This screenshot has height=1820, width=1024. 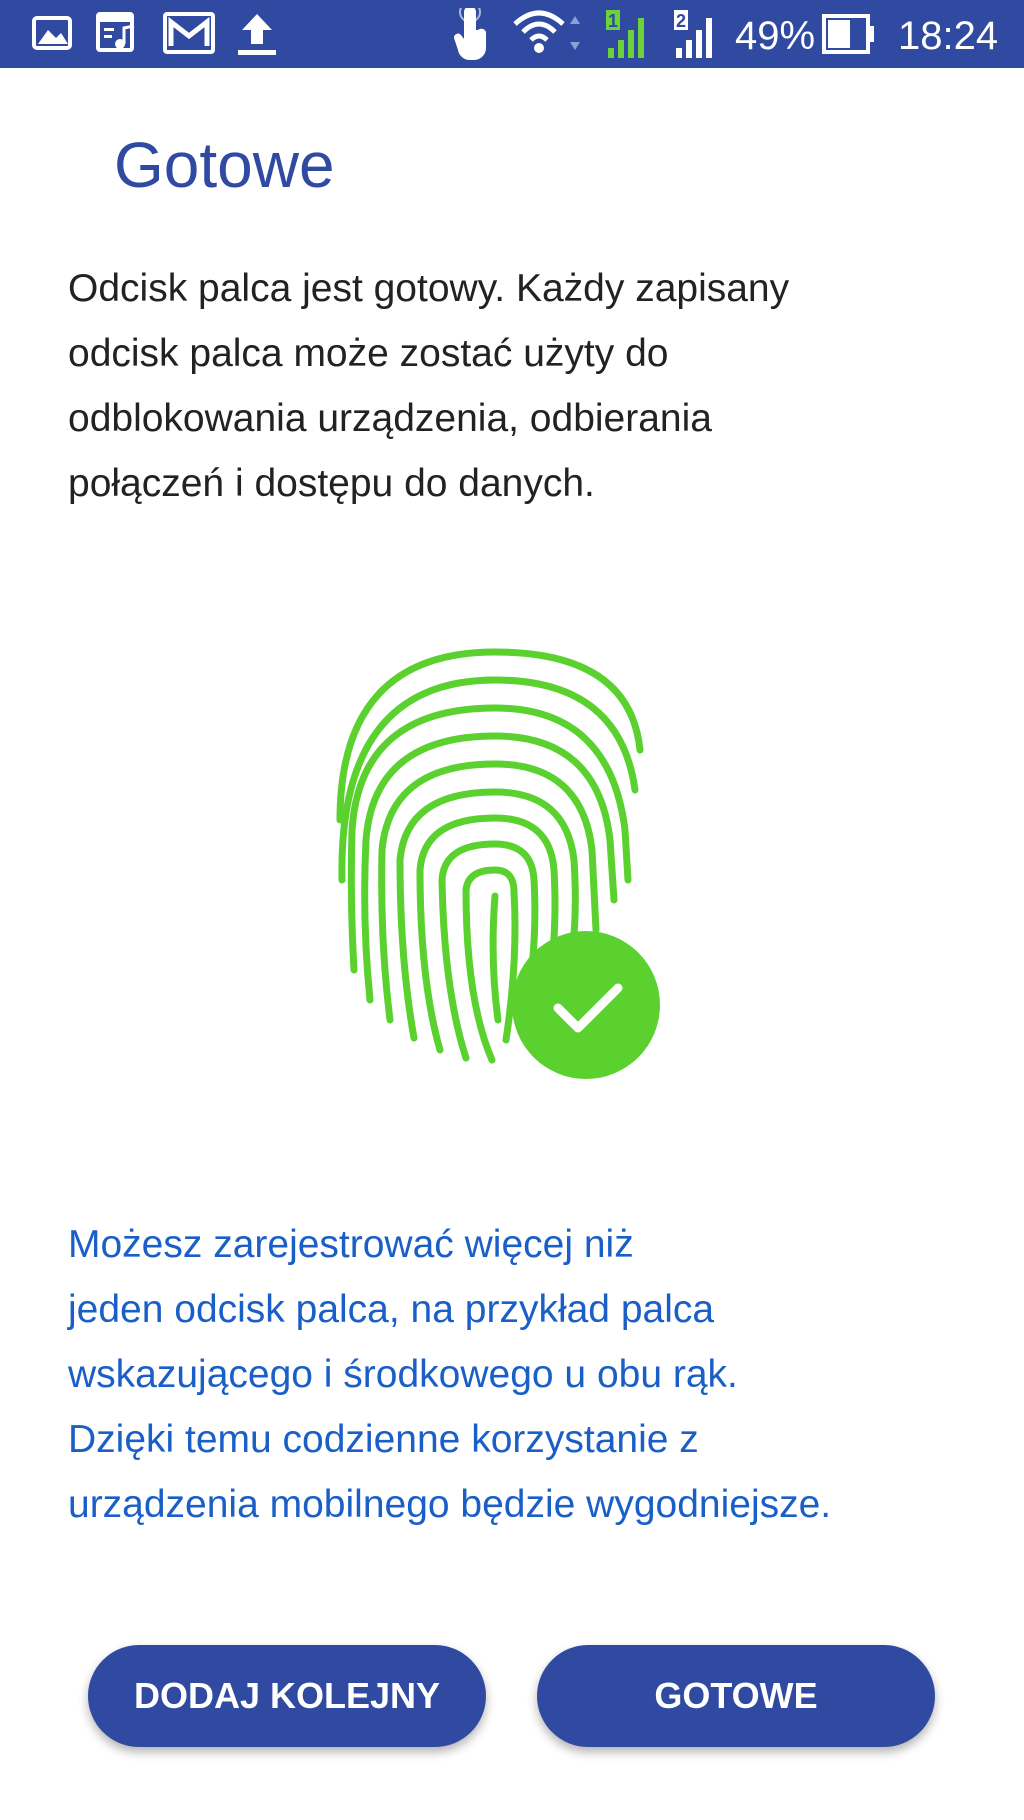 I want to click on page-title: Gotowe, so click(x=224, y=165).